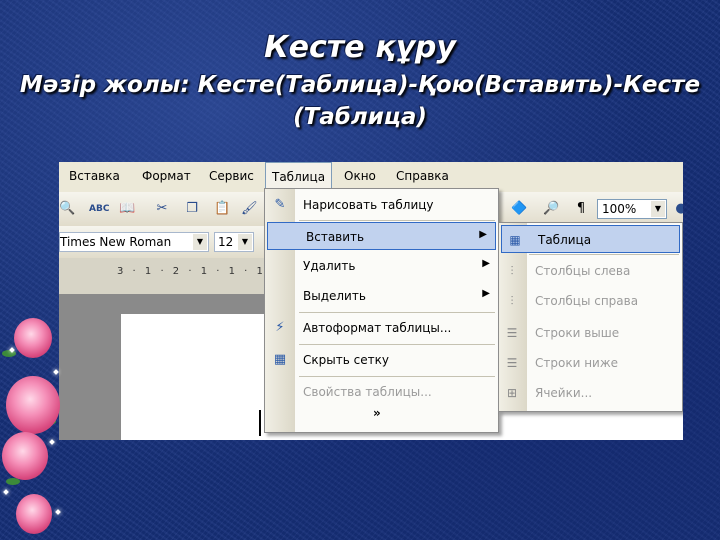 The image size is (720, 540). I want to click on submenu-item-columns-right: ⫶ Столбцы справа, so click(590, 301).